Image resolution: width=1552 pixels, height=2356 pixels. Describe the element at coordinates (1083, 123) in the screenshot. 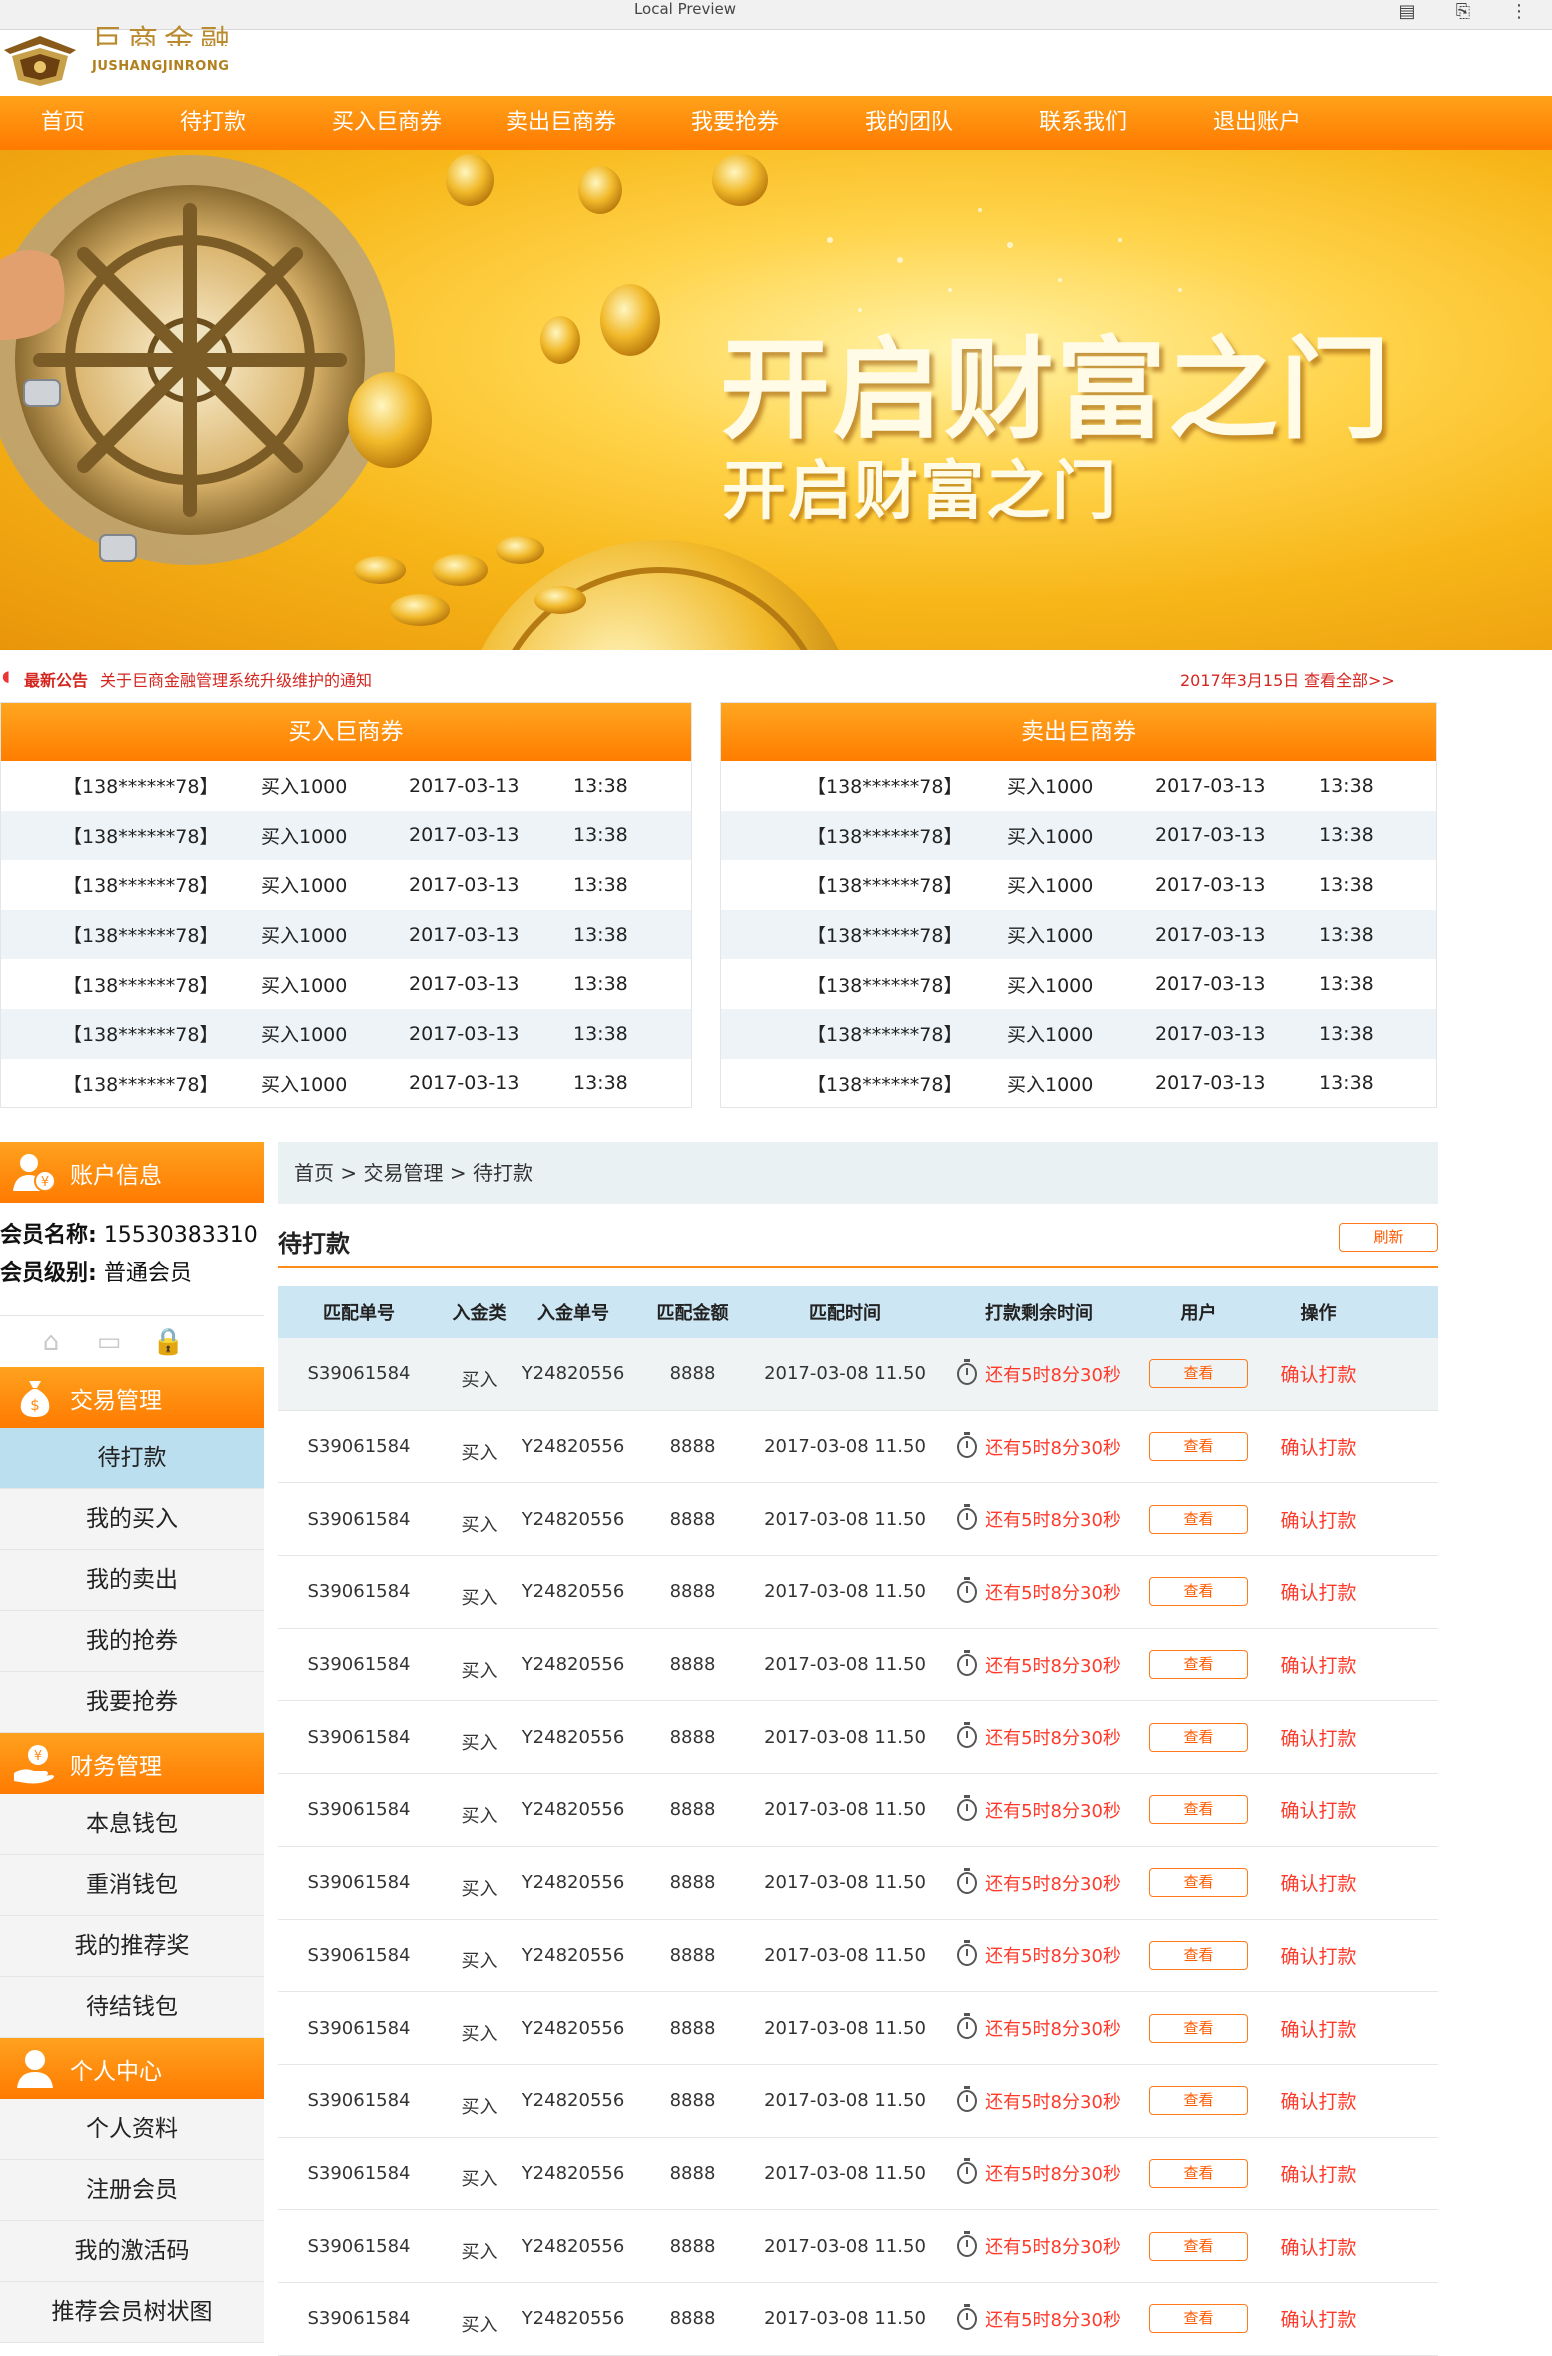

I see `nav-contact: 联系我们` at that location.